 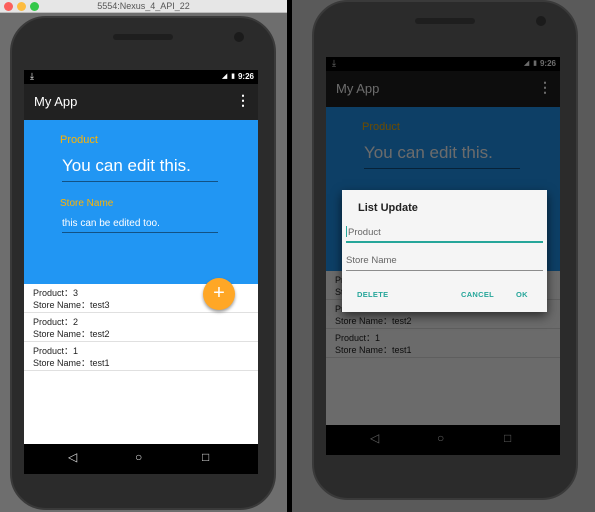 What do you see at coordinates (346, 231) in the screenshot?
I see `text-cursor` at bounding box center [346, 231].